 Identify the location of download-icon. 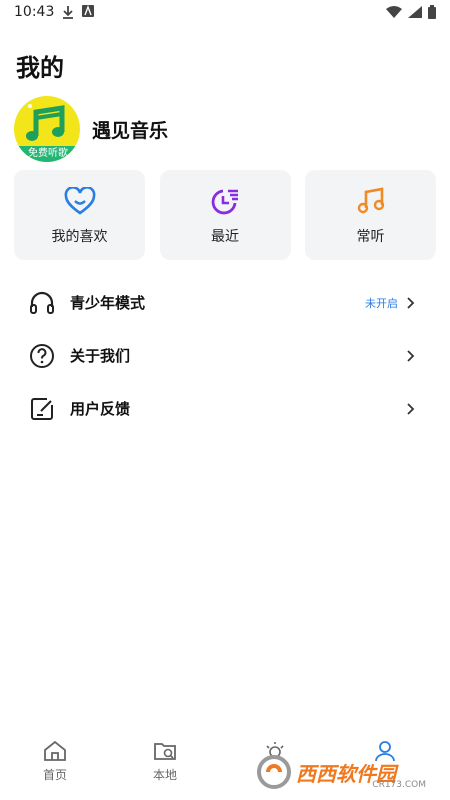
(68, 12).